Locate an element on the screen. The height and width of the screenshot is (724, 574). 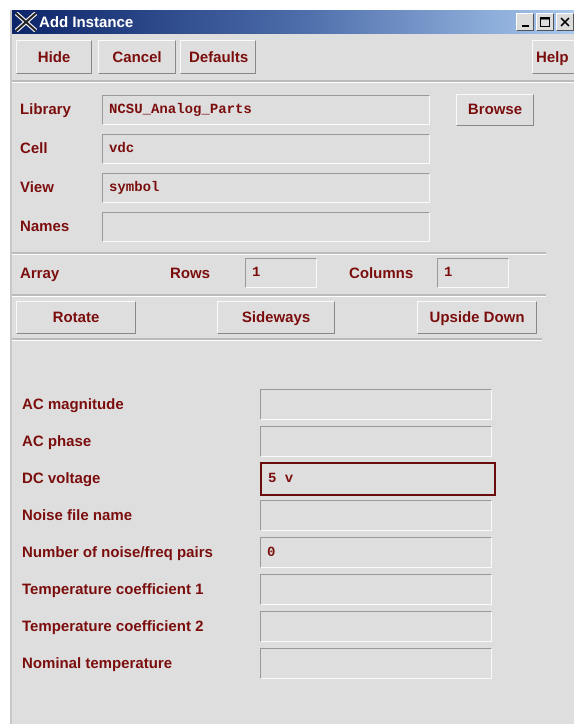
maximize-button is located at coordinates (545, 22).